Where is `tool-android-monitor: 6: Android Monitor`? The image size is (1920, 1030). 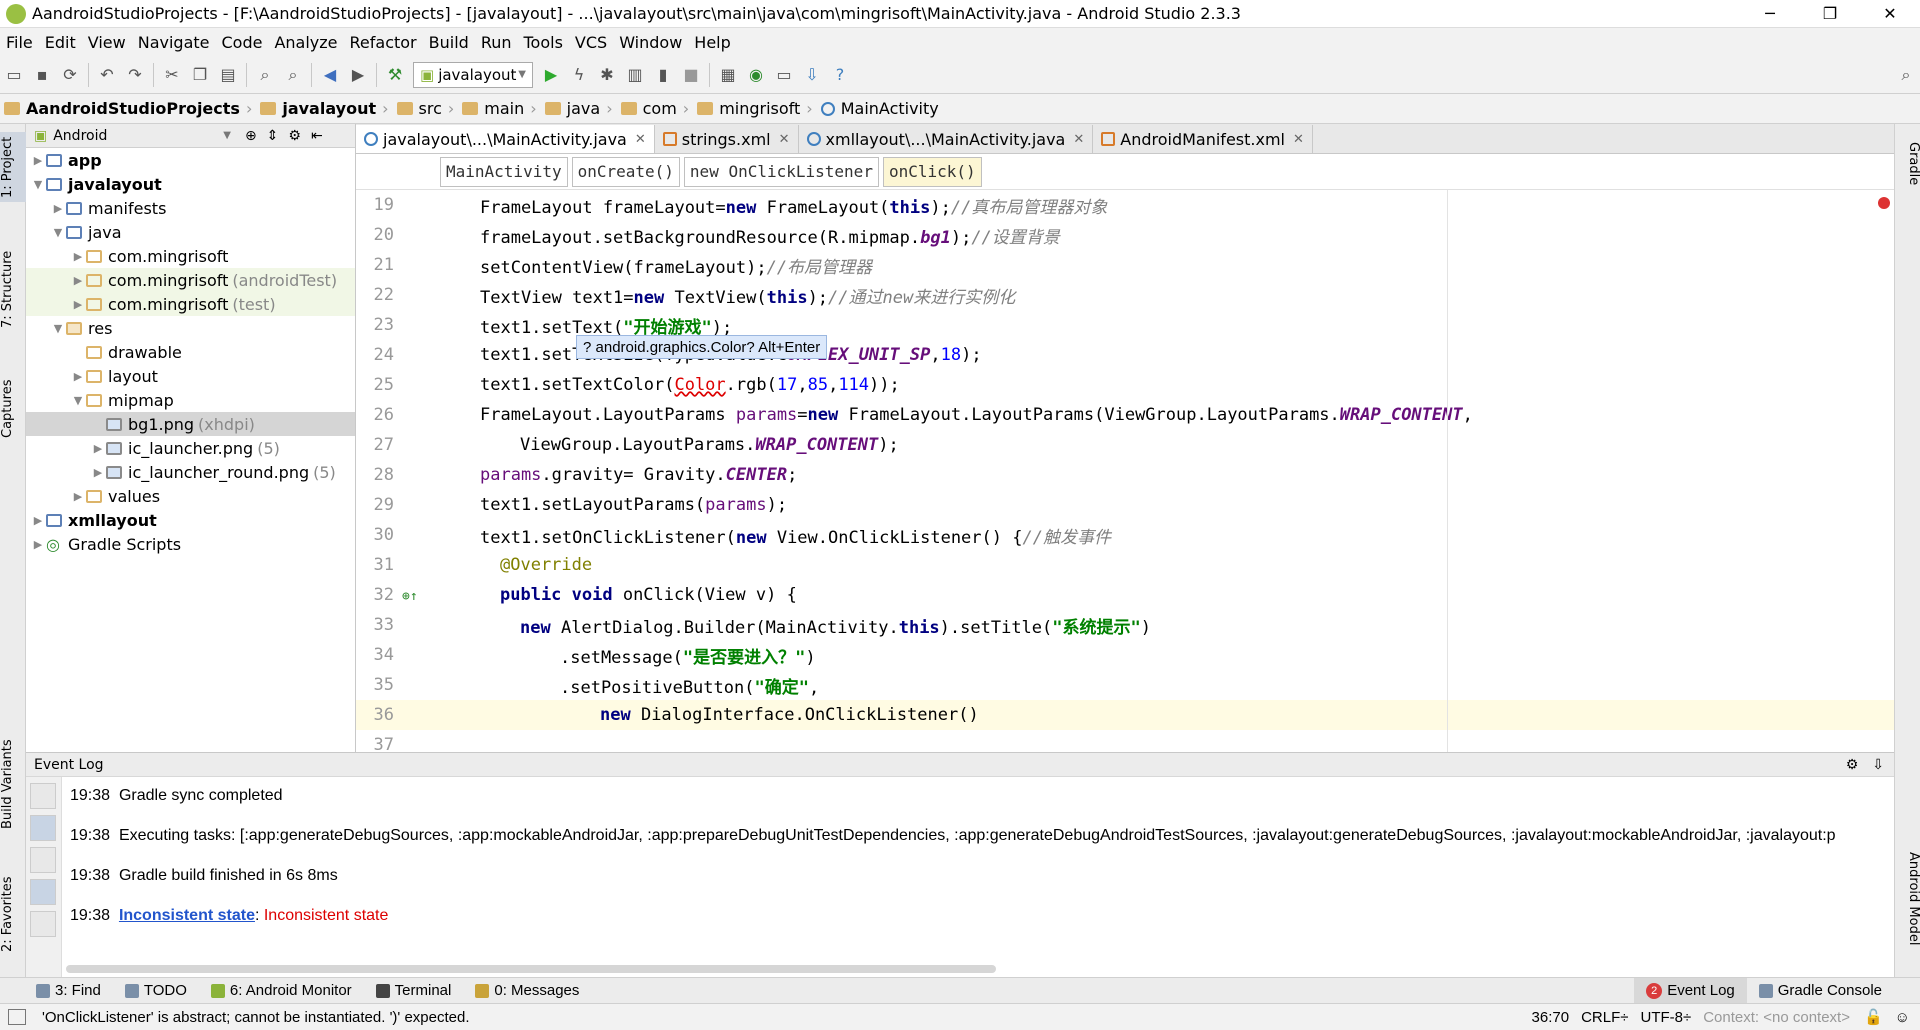
tool-android-monitor: 6: Android Monitor is located at coordinates (281, 991).